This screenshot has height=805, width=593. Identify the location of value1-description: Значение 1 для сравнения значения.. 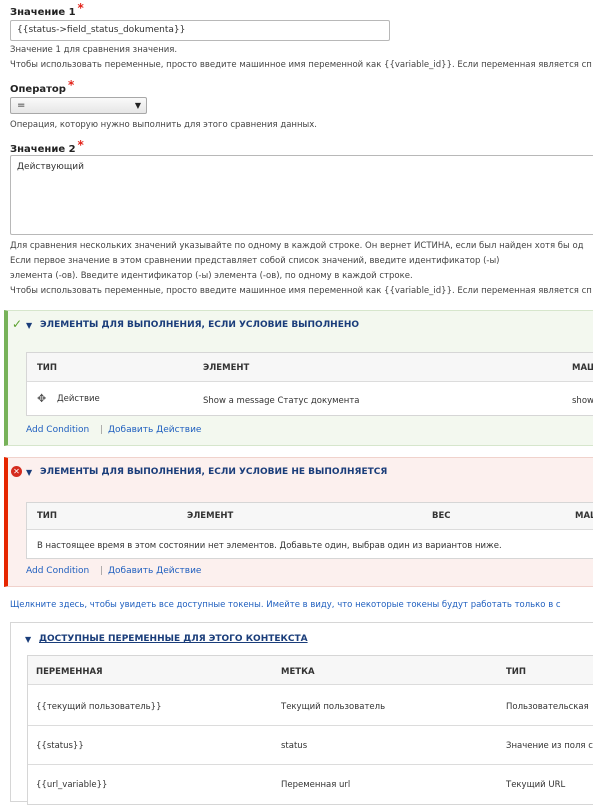
(94, 50).